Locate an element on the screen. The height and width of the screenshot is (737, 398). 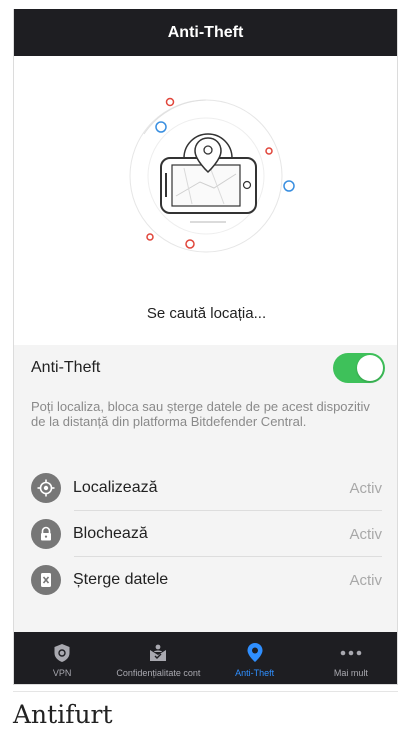
feature-name: Șterge datele is located at coordinates (121, 579).